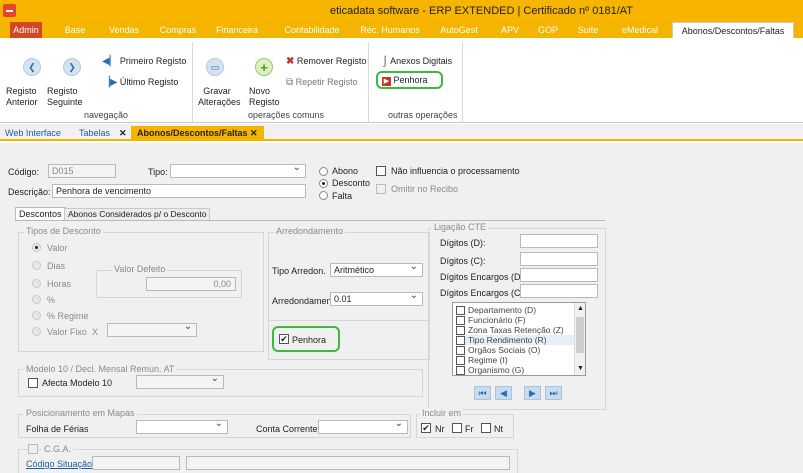  I want to click on subtab-abonos-considerados: Abonos Considerados p/ o Desconto, so click(137, 214).